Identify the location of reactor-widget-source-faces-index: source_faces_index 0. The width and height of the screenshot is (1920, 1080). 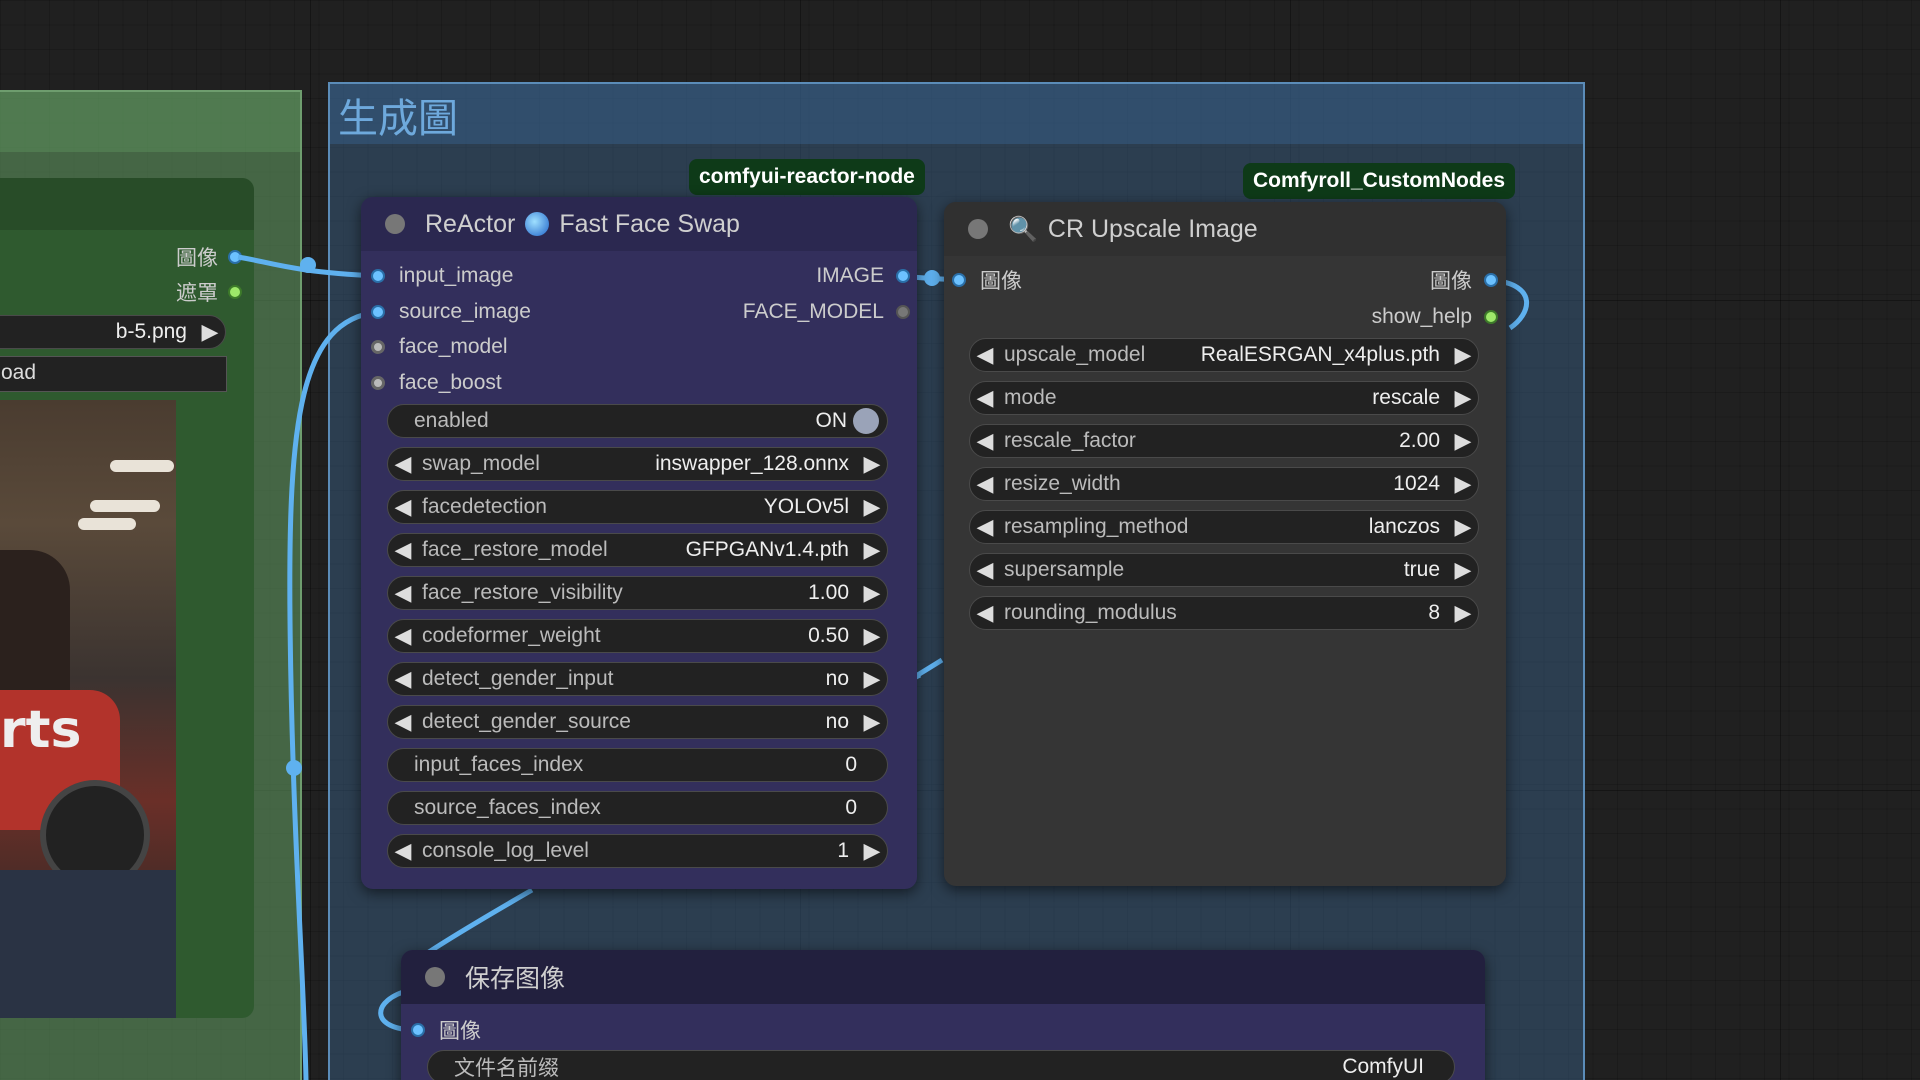
(637, 808).